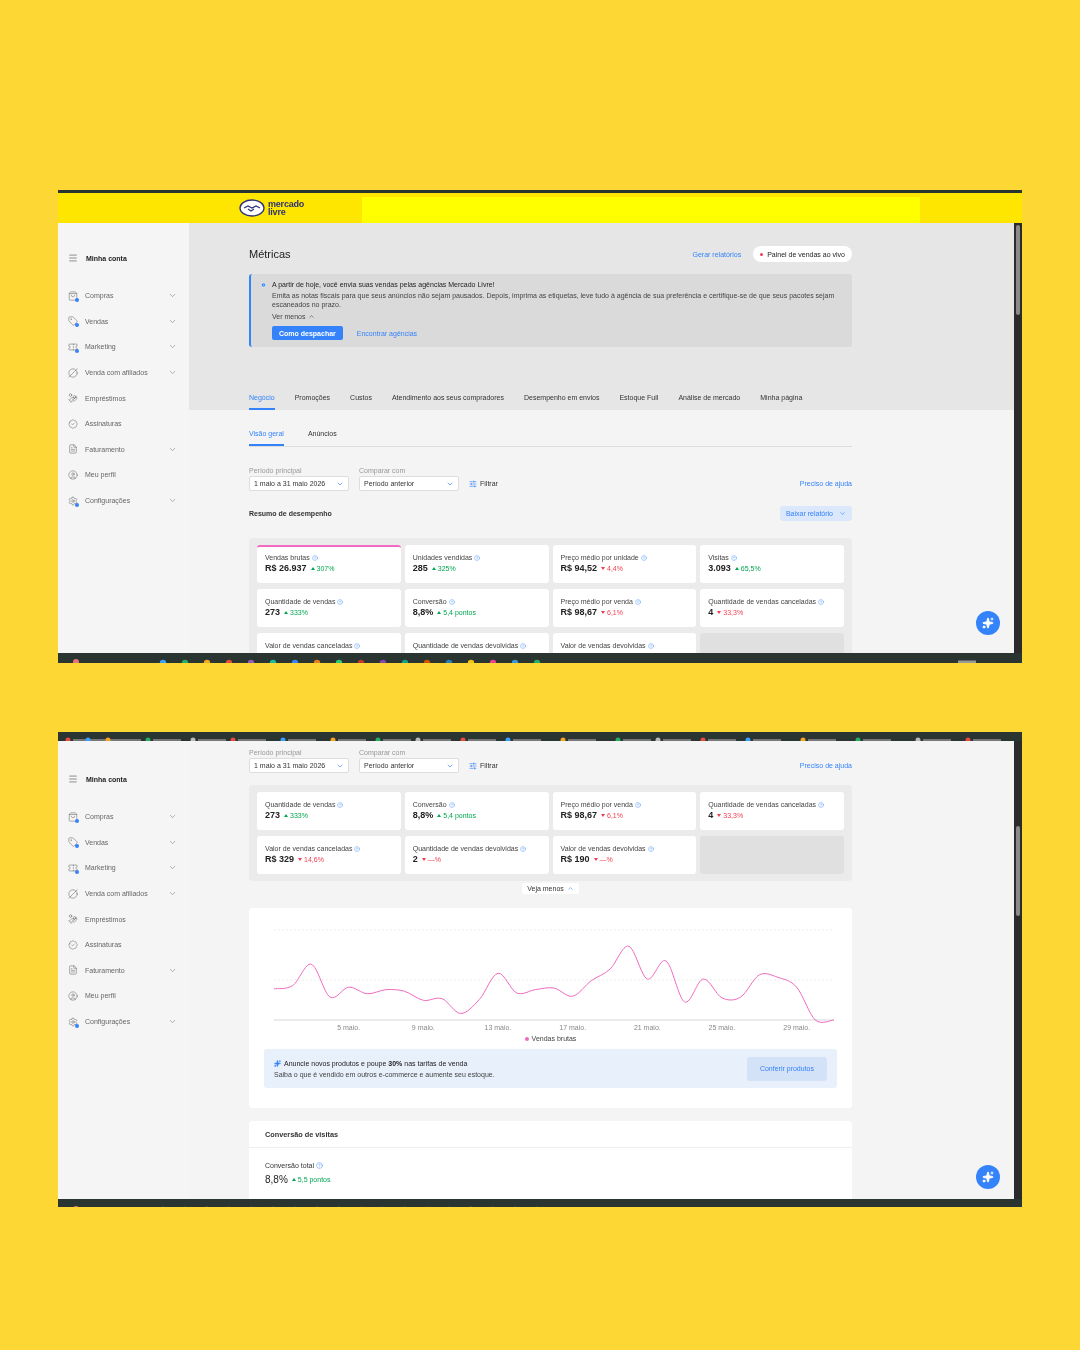 The image size is (1080, 1350). Describe the element at coordinates (252, 208) in the screenshot. I see `handshake-logo-icon` at that location.